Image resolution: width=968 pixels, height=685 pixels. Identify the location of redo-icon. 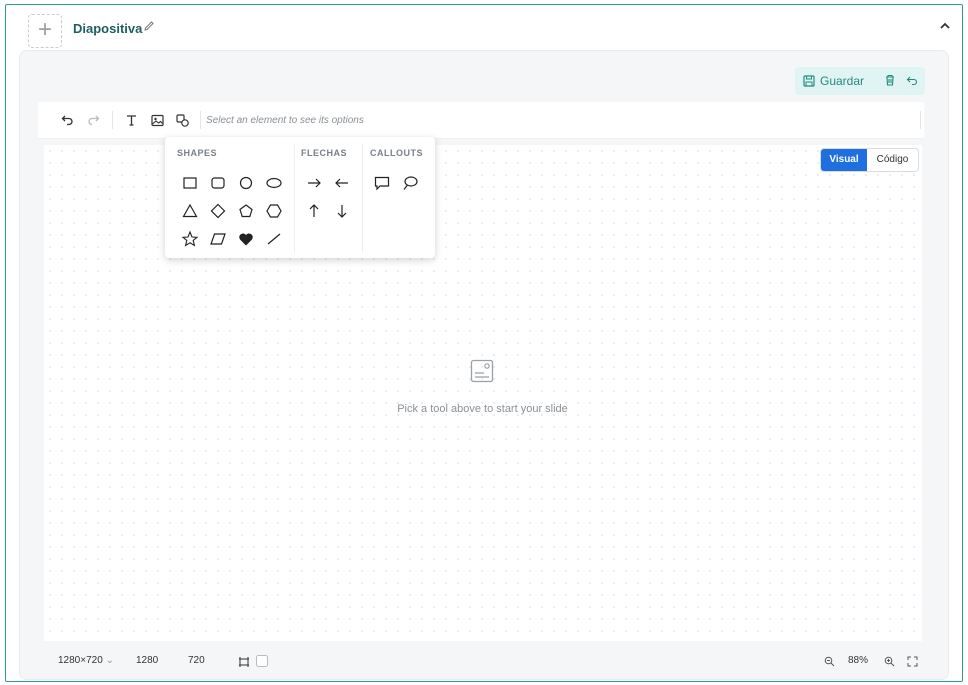
(93, 120).